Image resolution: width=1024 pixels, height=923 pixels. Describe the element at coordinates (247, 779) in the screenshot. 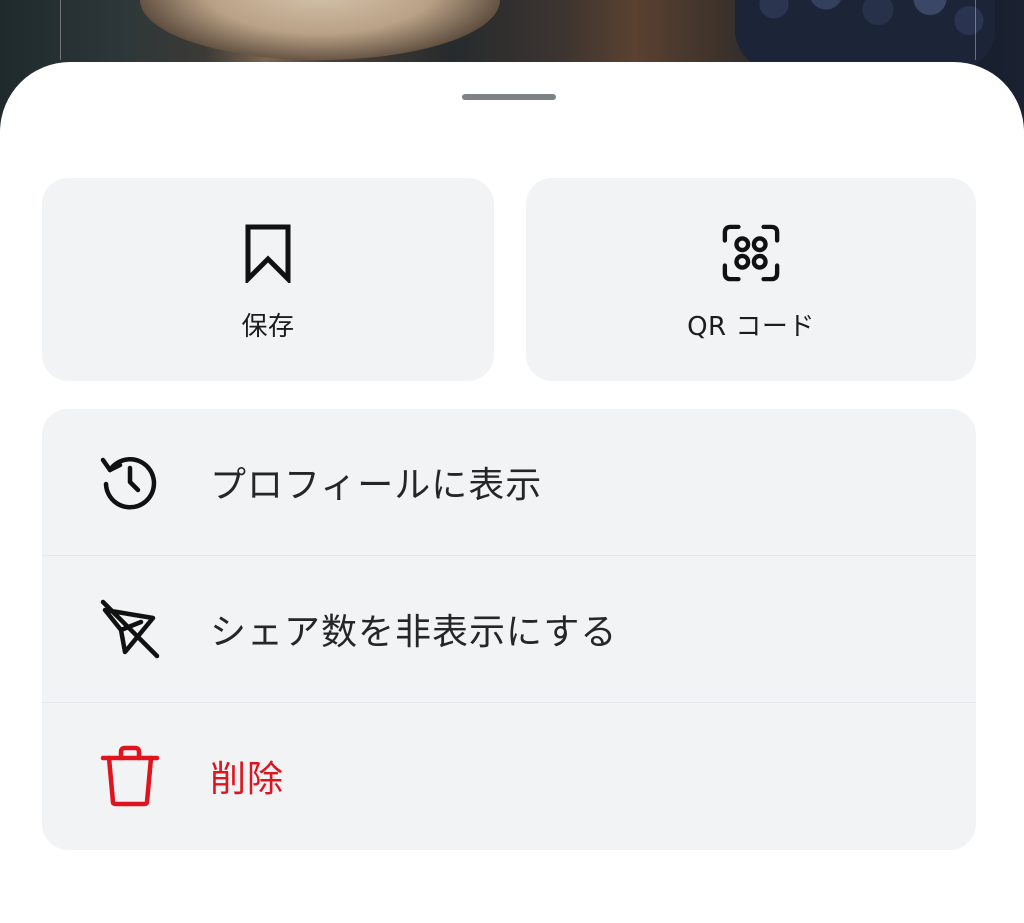

I see `delete-label: 削除` at that location.